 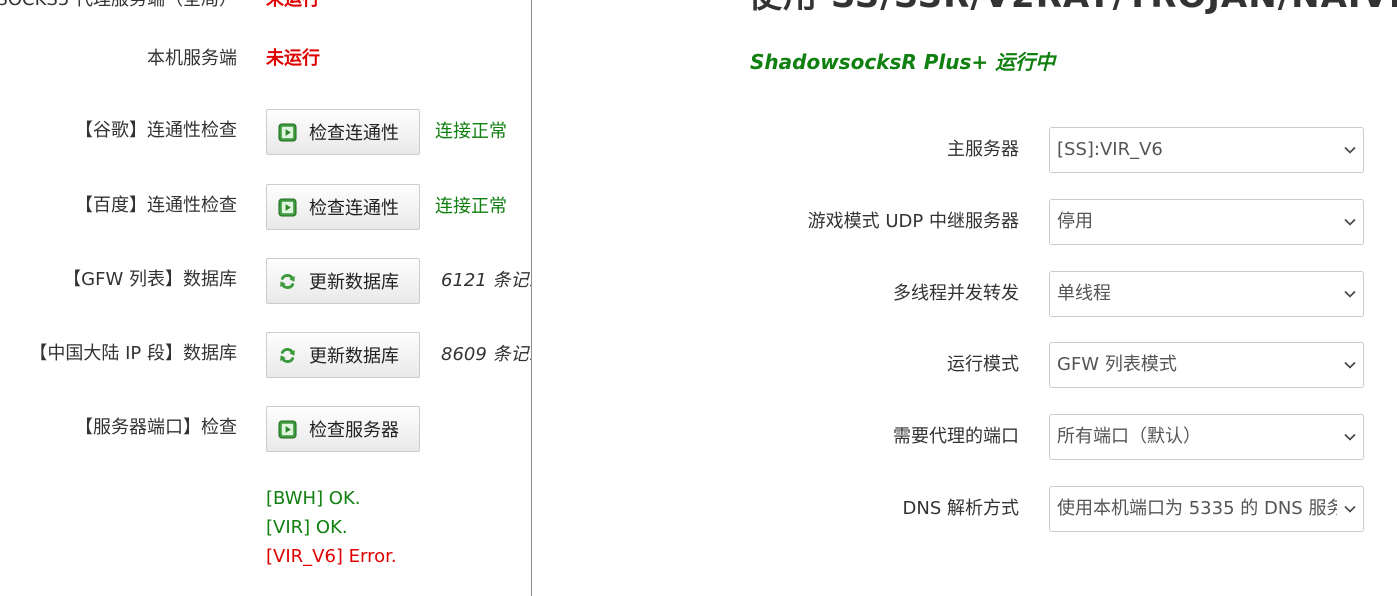 I want to click on gfw-db-label: 【GFW 列表】数据库, so click(x=150, y=279).